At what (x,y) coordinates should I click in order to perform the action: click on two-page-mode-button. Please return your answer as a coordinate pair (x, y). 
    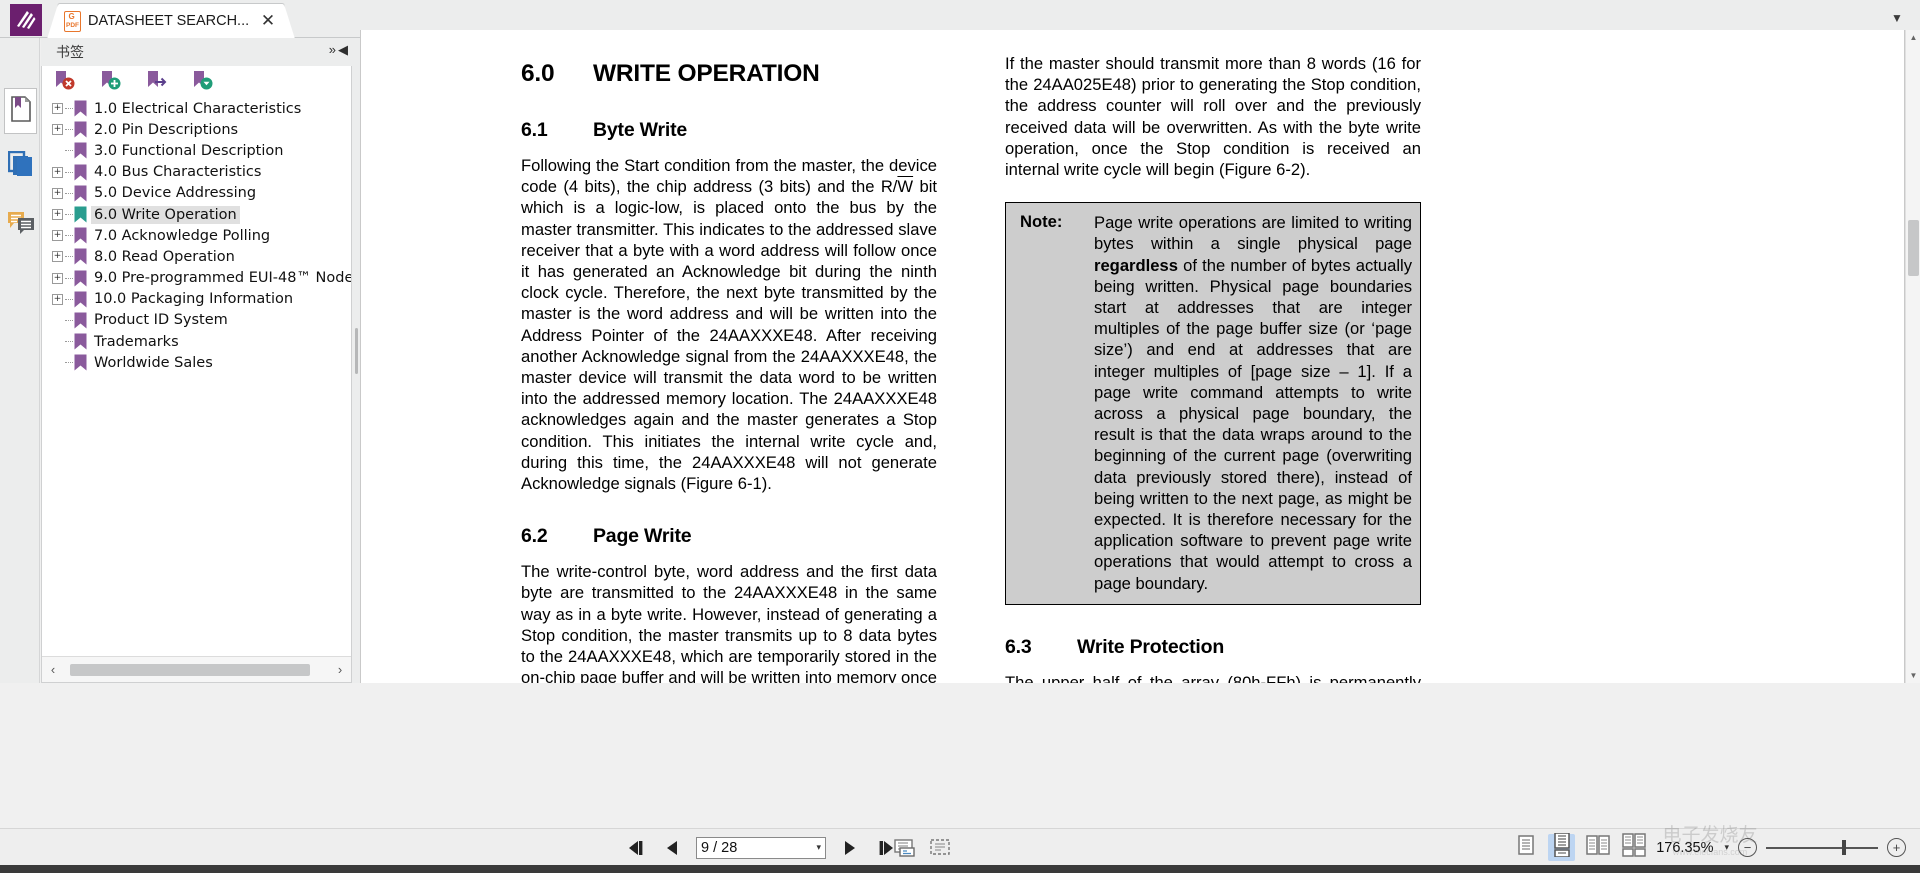
    Looking at the image, I should click on (1597, 847).